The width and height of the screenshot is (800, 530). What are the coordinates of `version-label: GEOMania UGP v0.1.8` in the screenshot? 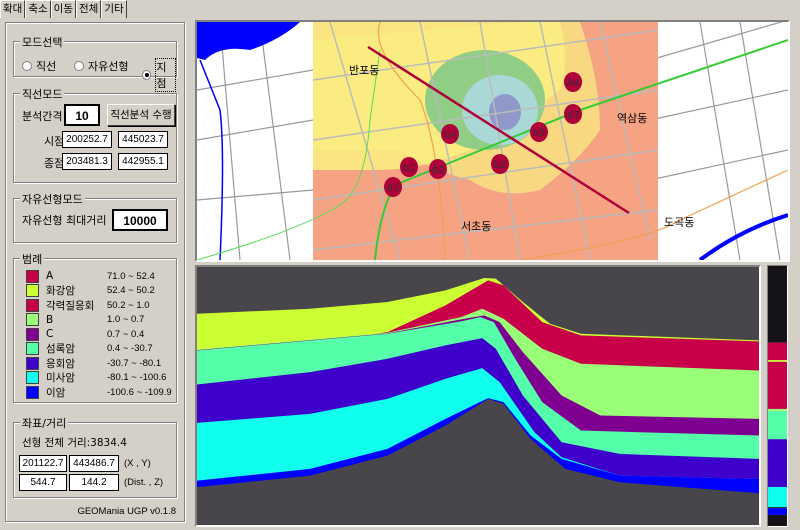 It's located at (126, 511).